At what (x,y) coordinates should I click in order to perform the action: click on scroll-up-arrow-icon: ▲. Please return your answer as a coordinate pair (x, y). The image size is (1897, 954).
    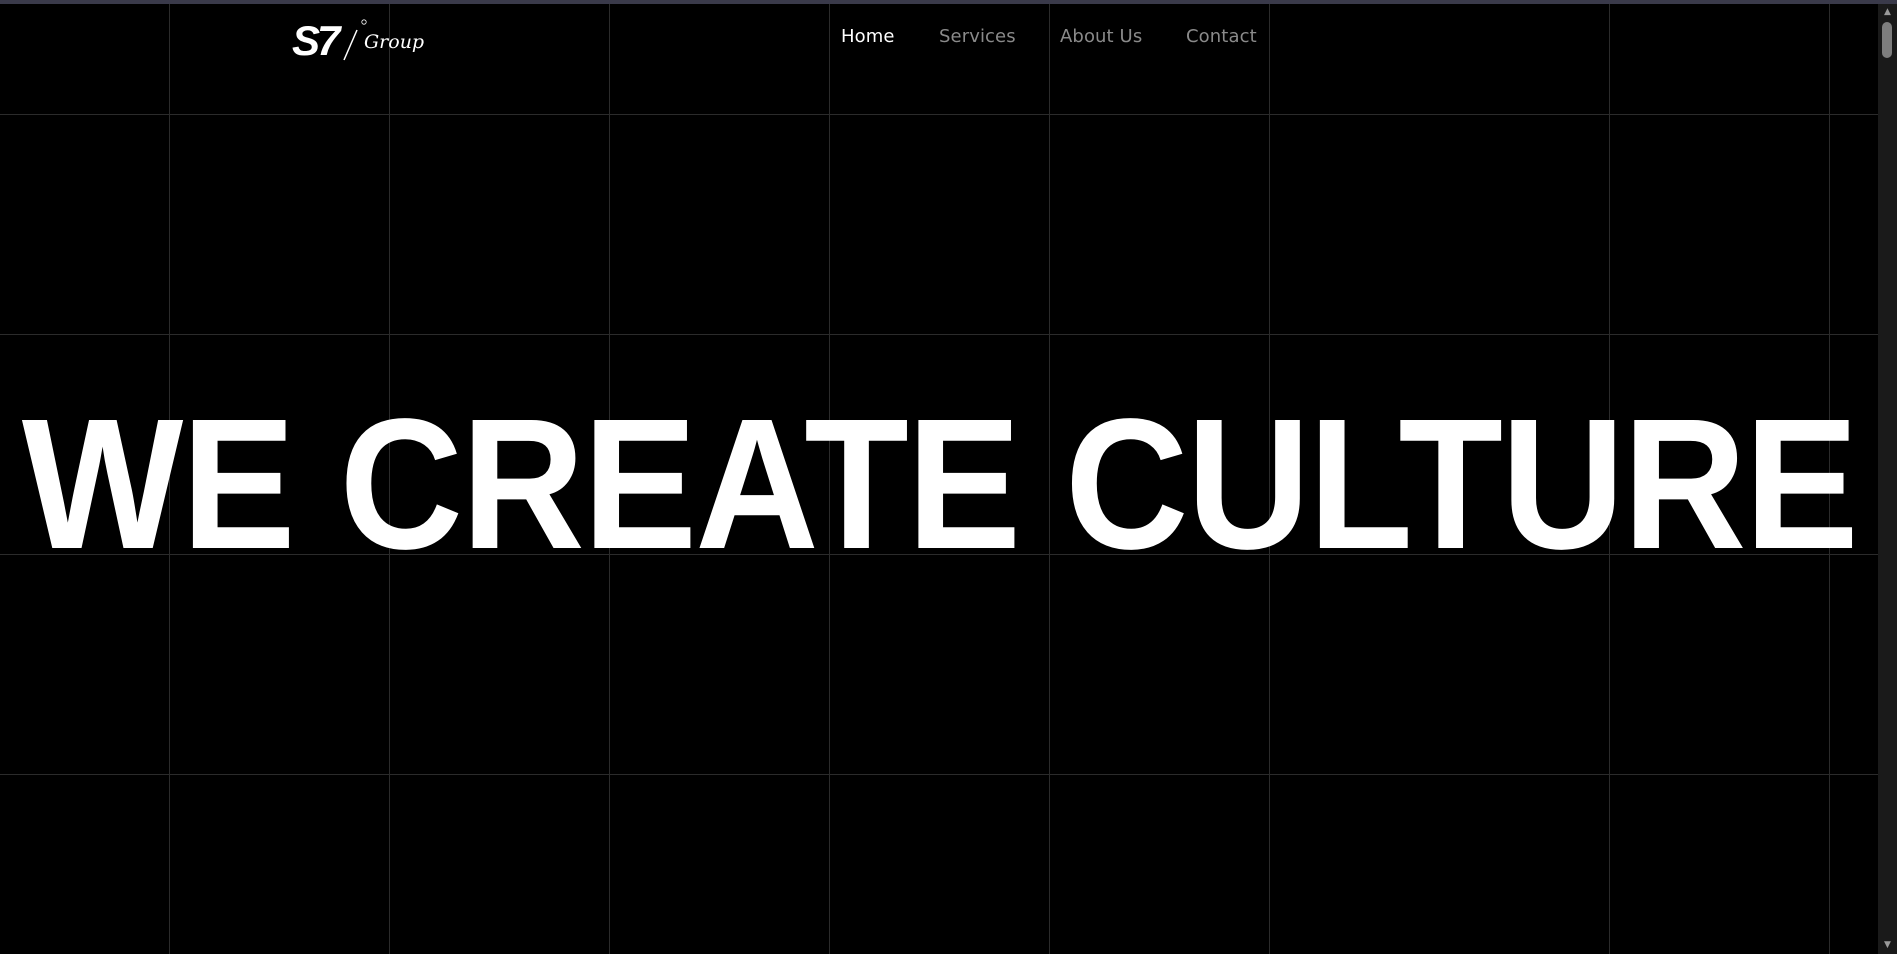
    Looking at the image, I should click on (1887, 12).